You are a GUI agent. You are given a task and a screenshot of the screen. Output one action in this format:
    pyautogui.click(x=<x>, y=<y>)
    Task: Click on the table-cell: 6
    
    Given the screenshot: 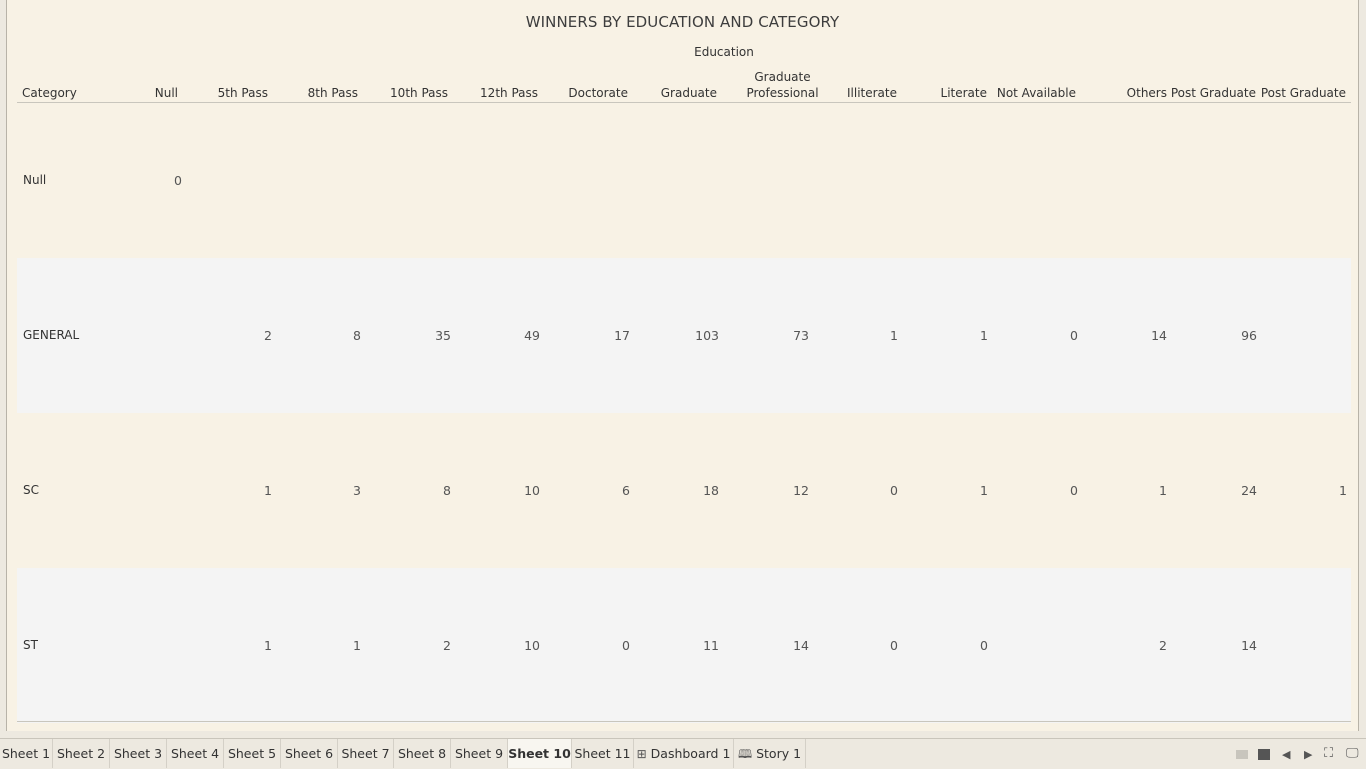 What is the action you would take?
    pyautogui.click(x=626, y=490)
    